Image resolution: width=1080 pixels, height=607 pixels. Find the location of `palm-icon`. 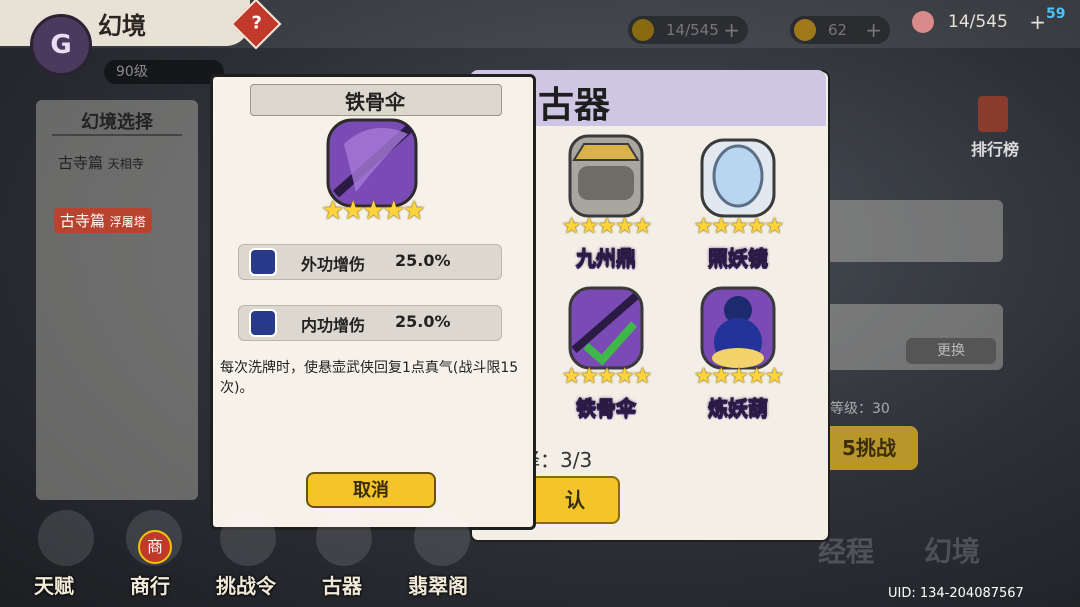

palm-icon is located at coordinates (263, 323).